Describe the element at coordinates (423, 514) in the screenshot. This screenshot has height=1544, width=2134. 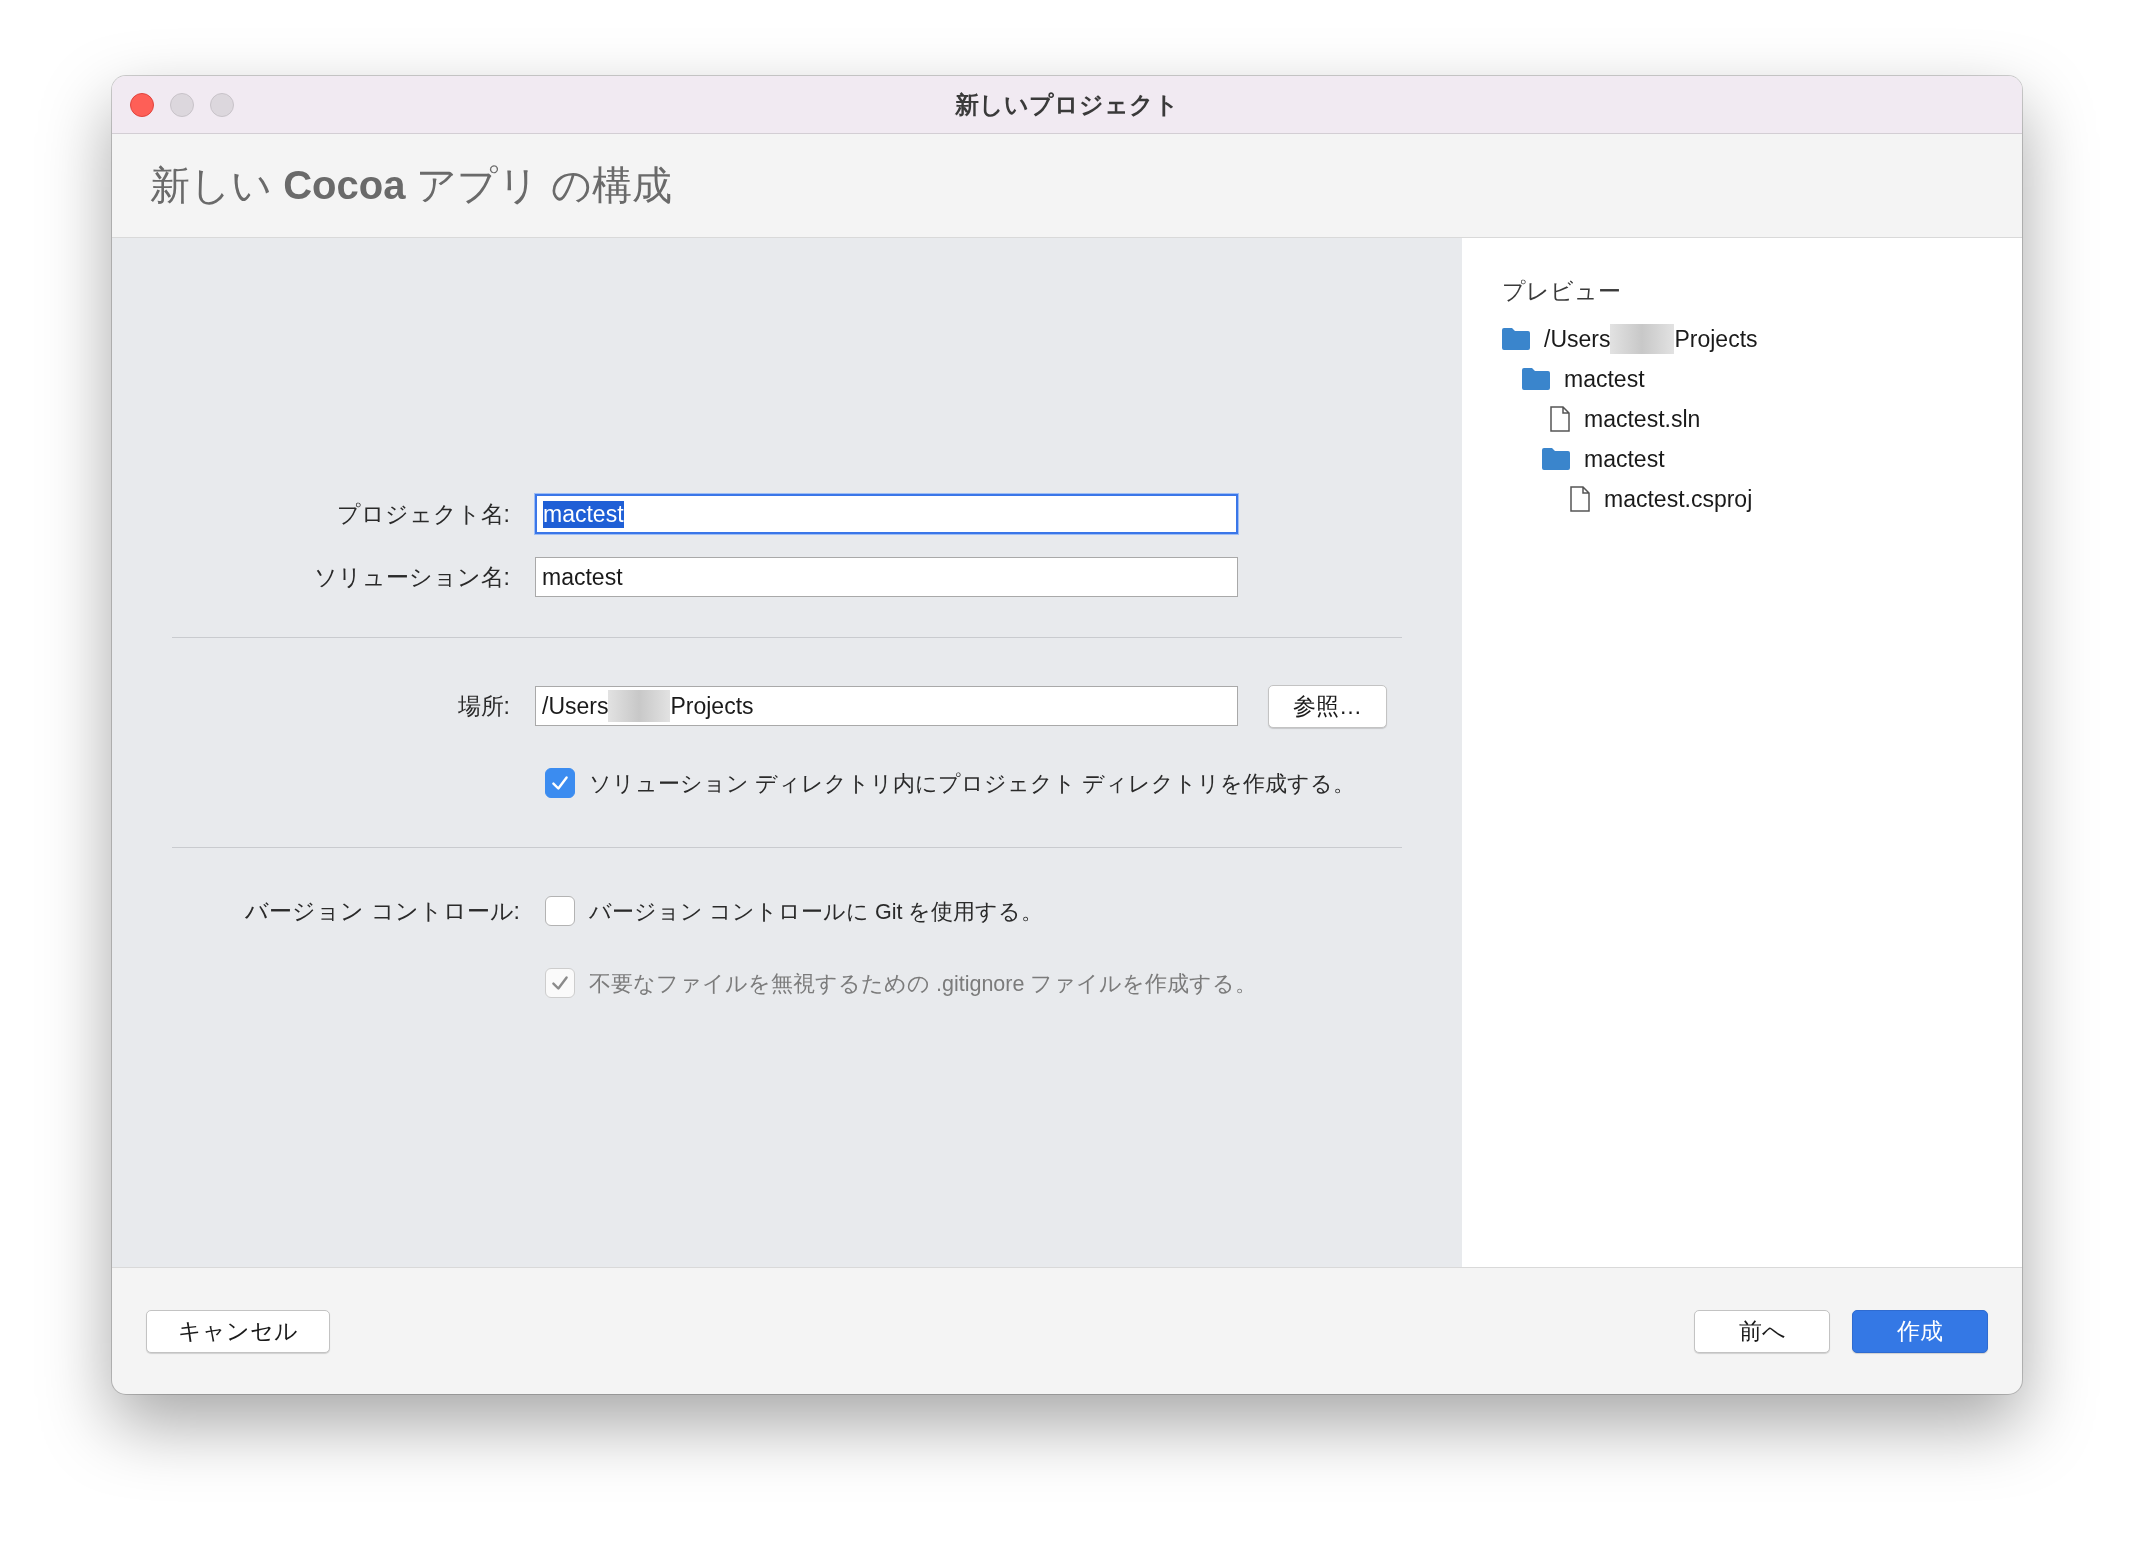
I see `field-label: プロジェクト名:` at that location.